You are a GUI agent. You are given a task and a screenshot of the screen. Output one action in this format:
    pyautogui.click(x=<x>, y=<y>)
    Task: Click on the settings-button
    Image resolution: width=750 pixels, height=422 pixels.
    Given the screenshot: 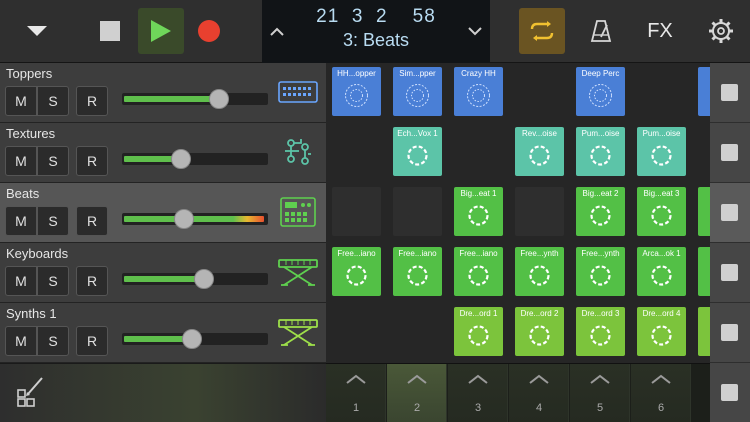 What is the action you would take?
    pyautogui.click(x=721, y=31)
    